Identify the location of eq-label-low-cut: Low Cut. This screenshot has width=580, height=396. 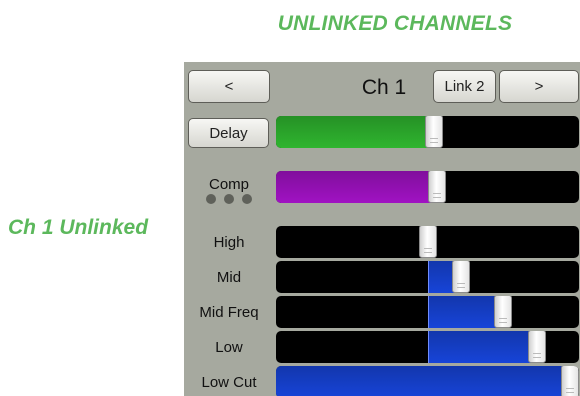
(229, 382).